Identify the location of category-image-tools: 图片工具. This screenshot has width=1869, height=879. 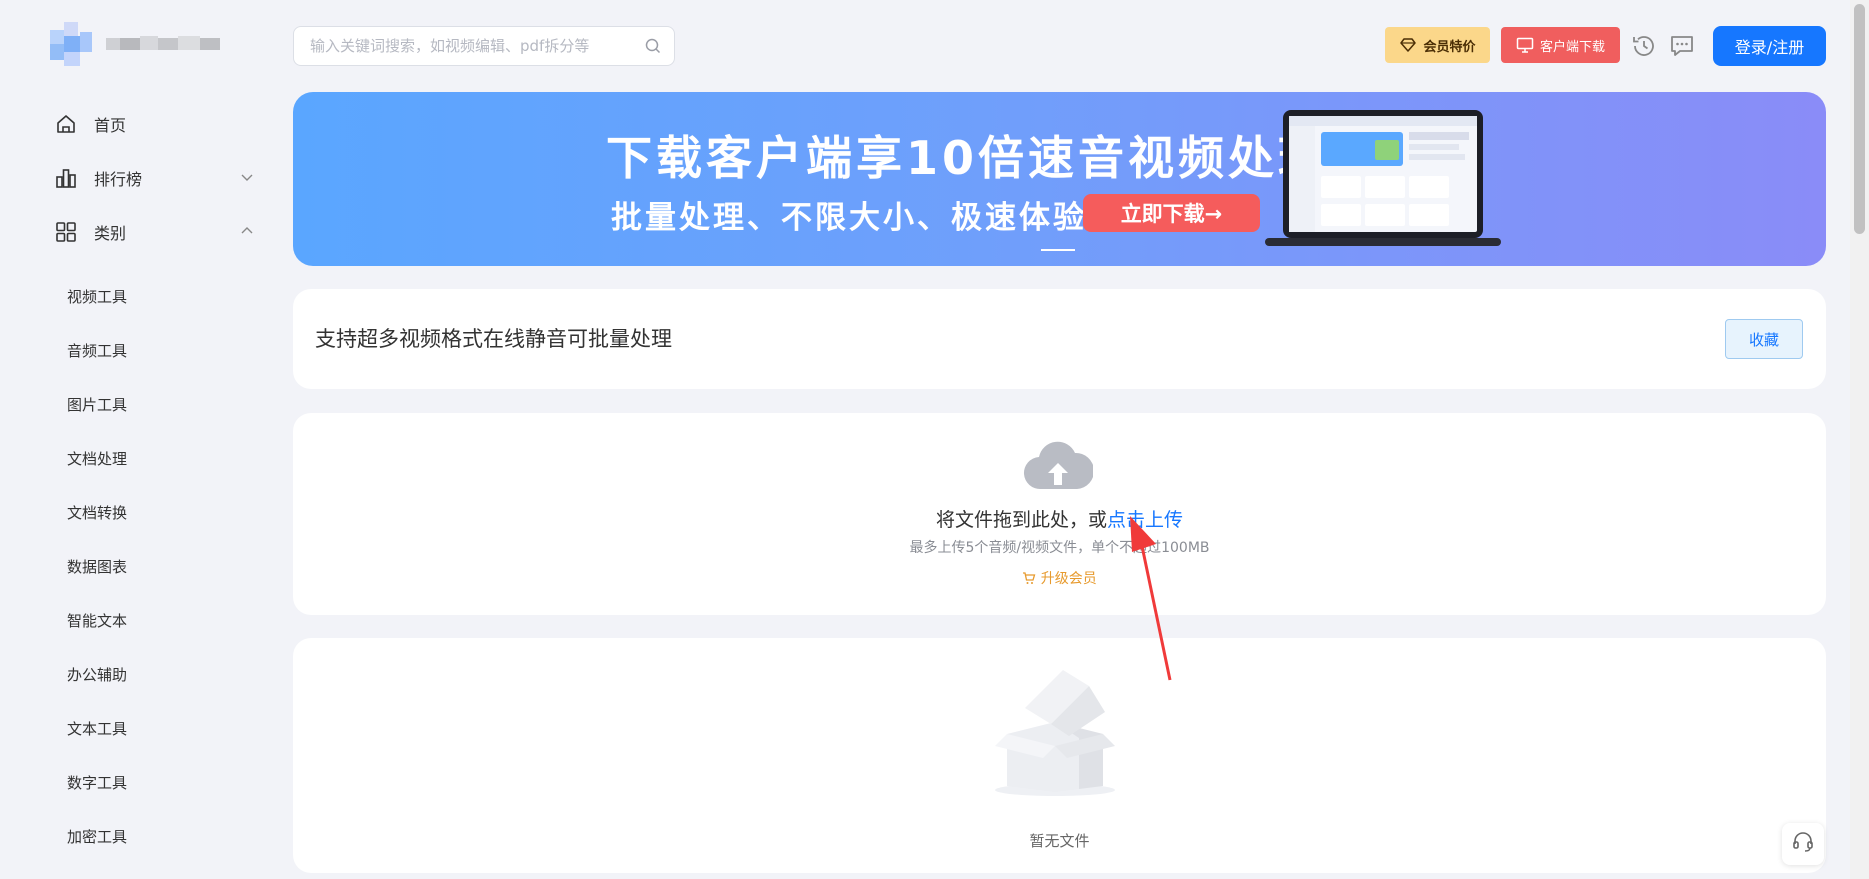
(97, 405).